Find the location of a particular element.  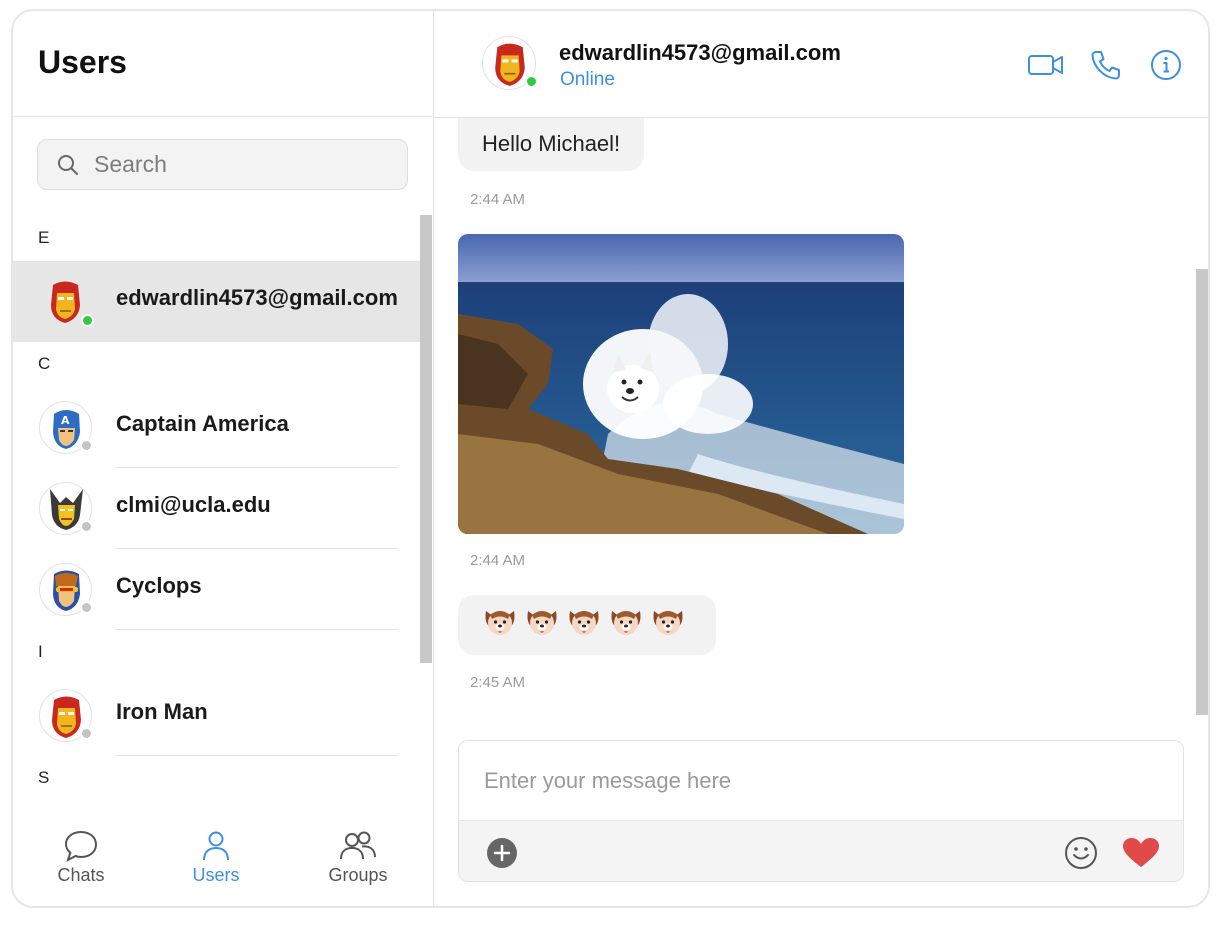

nav-chats: Chats is located at coordinates (81, 861).